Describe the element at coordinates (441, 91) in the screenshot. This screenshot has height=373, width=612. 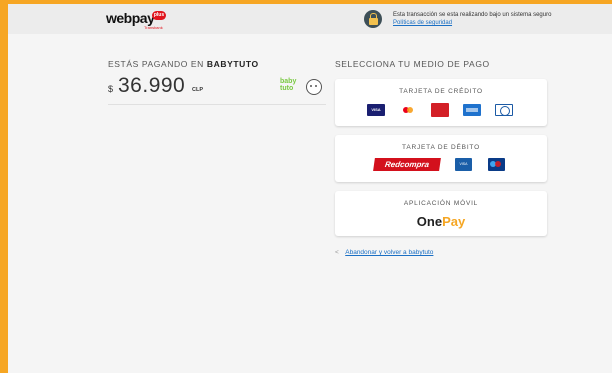
I see `credit-card-label: TARJETA DE CRÉDITO` at that location.